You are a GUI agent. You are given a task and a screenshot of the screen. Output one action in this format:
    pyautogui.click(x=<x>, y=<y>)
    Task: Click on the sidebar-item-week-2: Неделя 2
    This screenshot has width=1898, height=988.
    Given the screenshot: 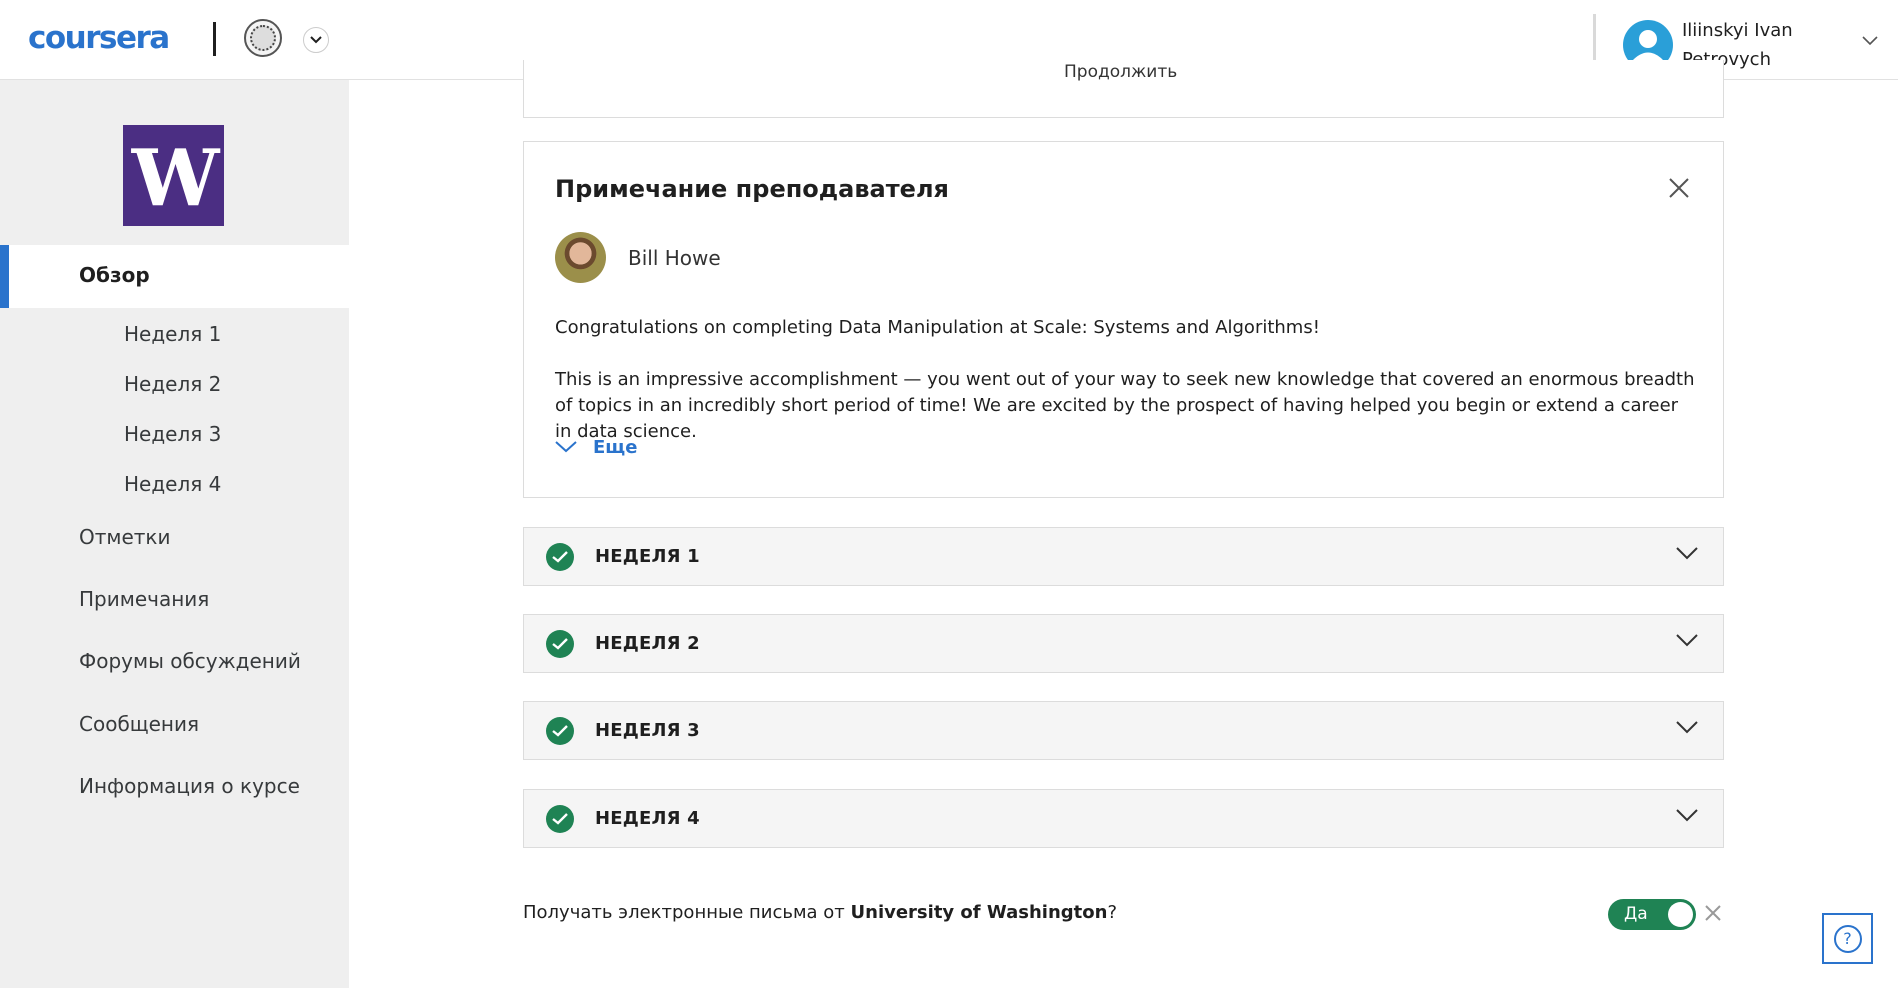 What is the action you would take?
    pyautogui.click(x=172, y=384)
    